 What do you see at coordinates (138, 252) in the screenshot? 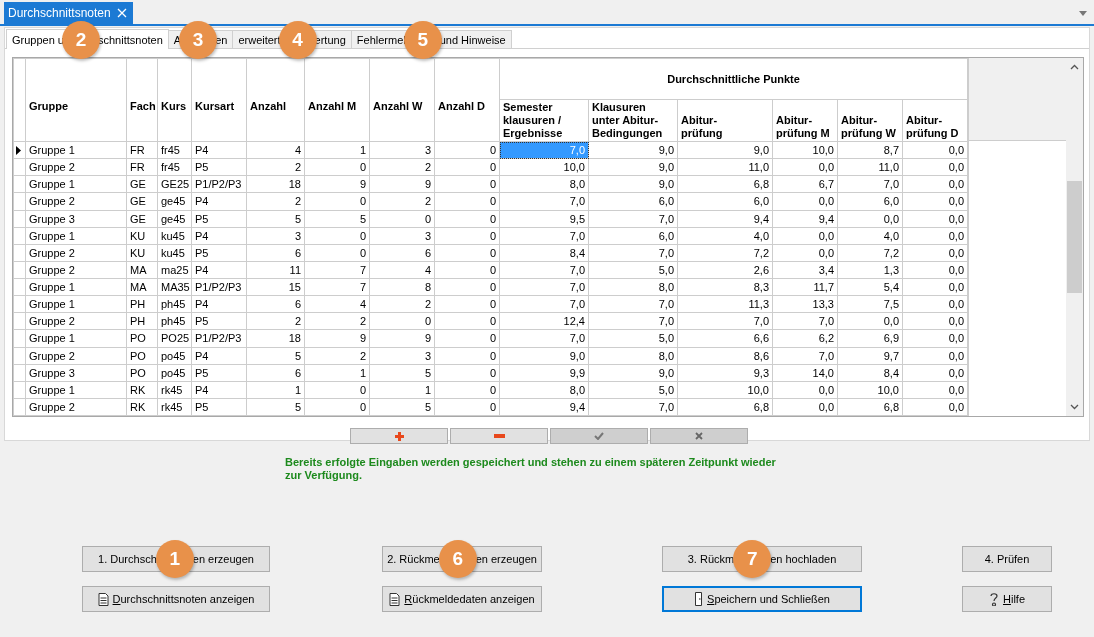
I see `table-cell: KU` at bounding box center [138, 252].